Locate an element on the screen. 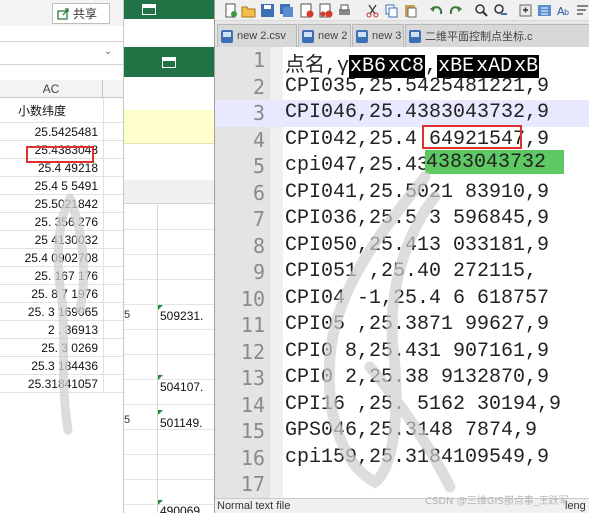  print-icon is located at coordinates (344, 10).